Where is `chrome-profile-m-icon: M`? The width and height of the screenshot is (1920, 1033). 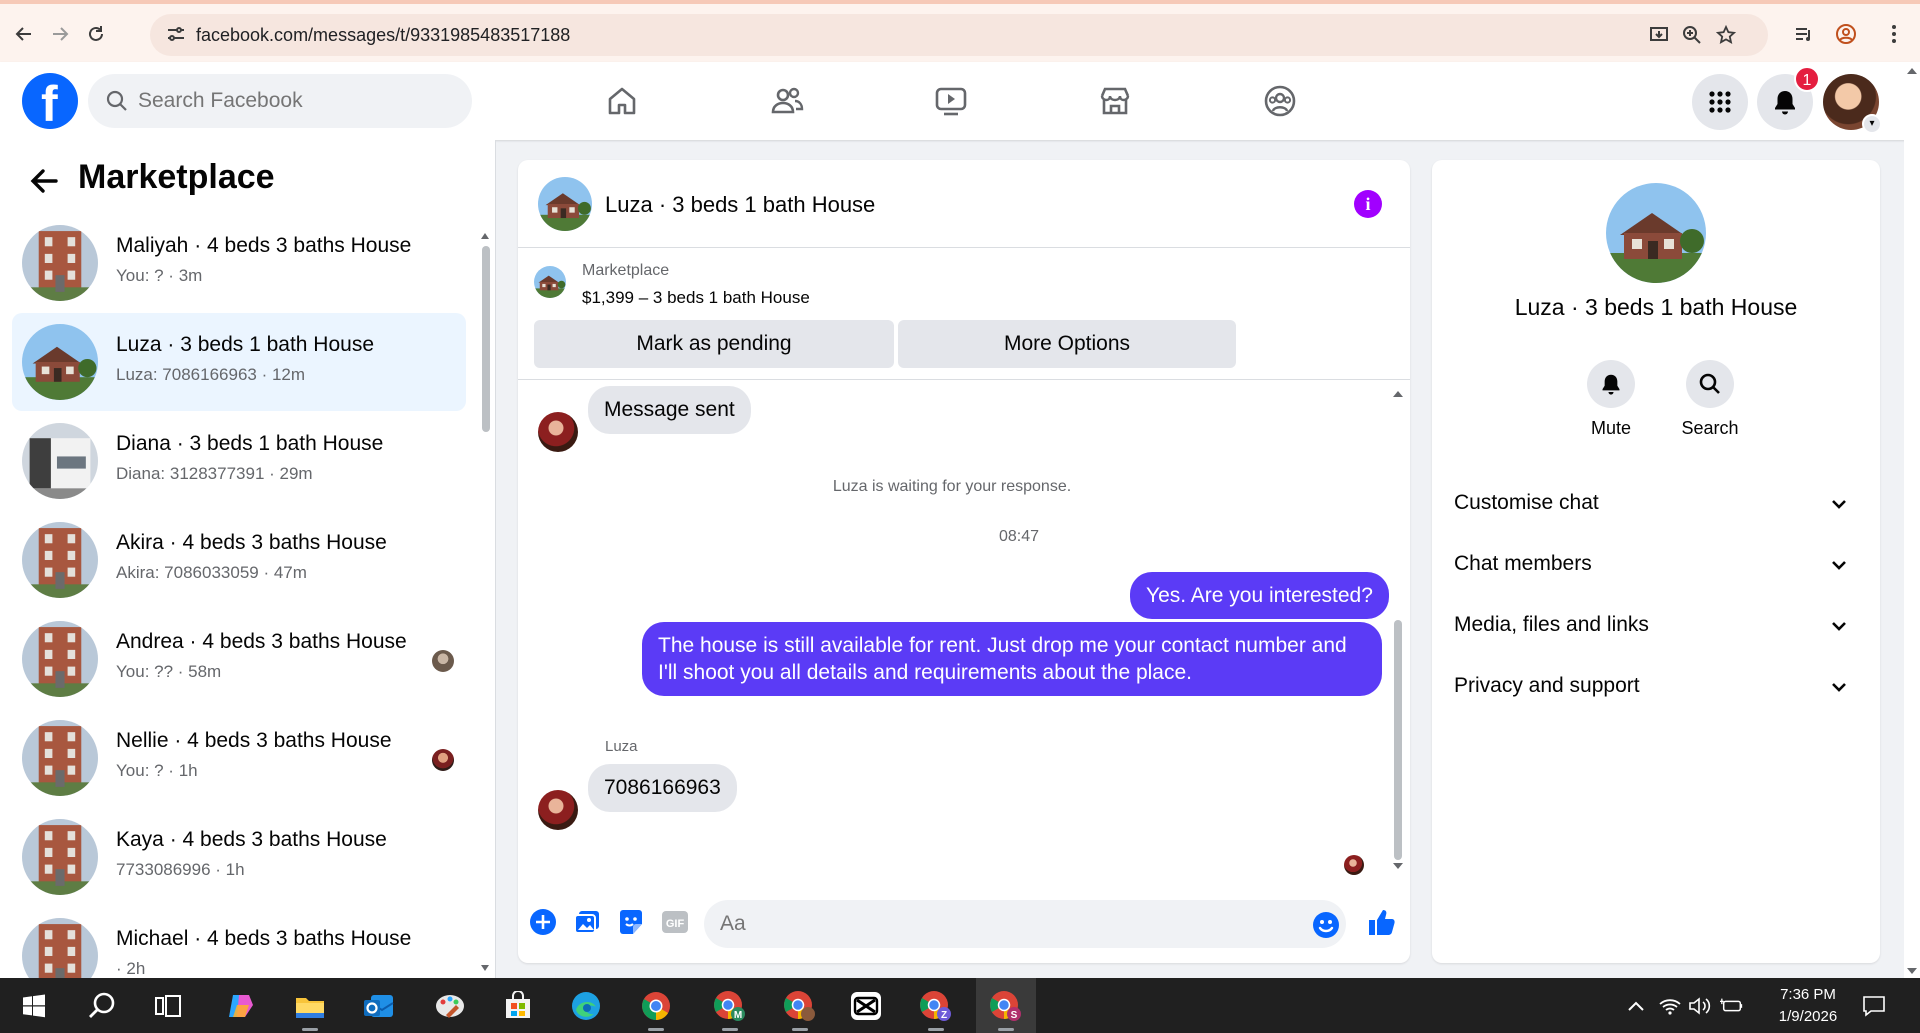 chrome-profile-m-icon: M is located at coordinates (730, 1005).